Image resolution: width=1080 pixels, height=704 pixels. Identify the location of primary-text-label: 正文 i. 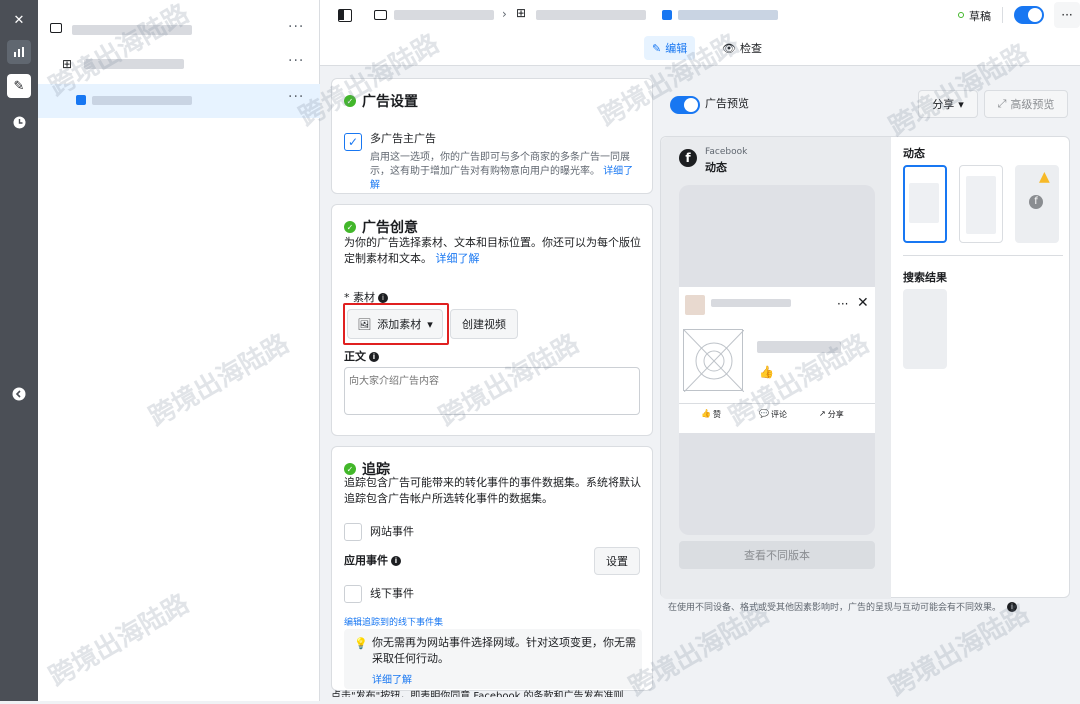
(361, 357).